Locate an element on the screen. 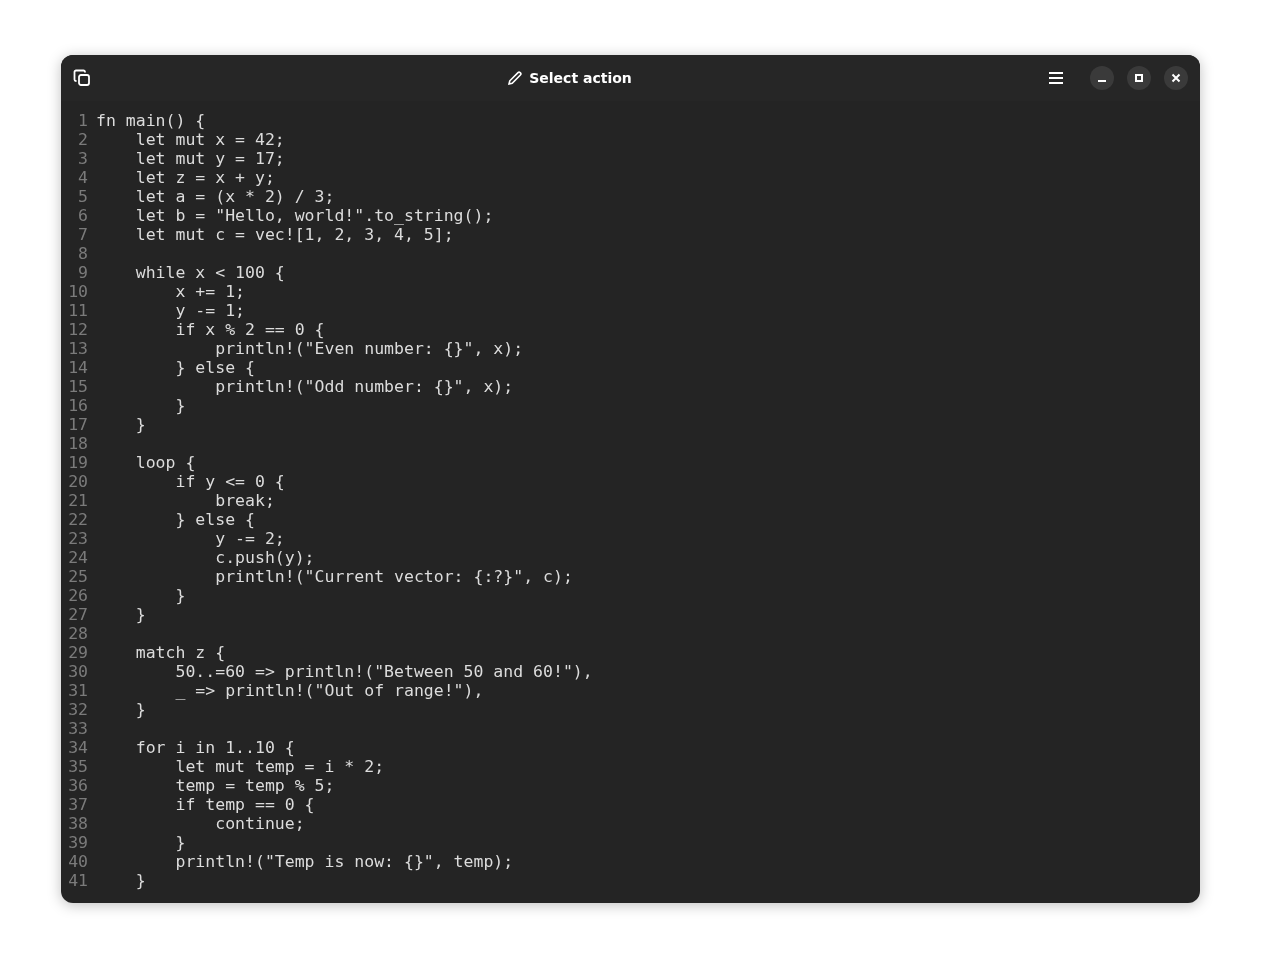 Image resolution: width=1261 pixels, height=970 pixels. minimize-icon is located at coordinates (1102, 81).